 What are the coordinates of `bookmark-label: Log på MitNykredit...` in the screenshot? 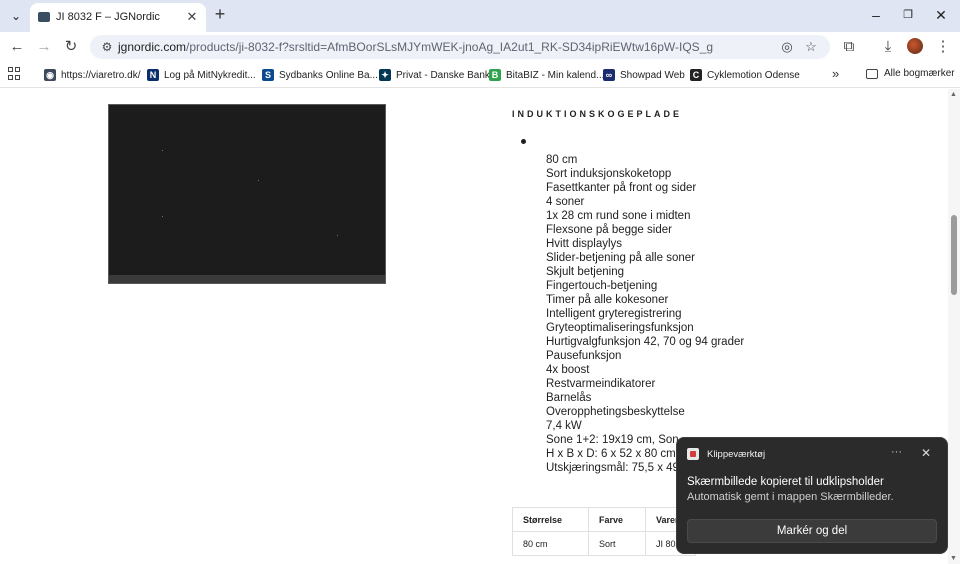 It's located at (210, 75).